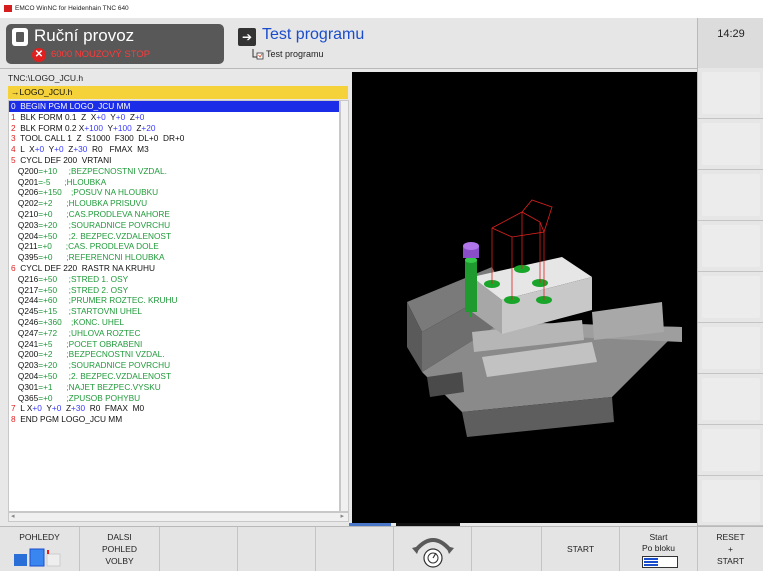  Describe the element at coordinates (174, 333) in the screenshot. I see `program-line: Q247=+72 ;UHLOVA ROZTEC` at that location.